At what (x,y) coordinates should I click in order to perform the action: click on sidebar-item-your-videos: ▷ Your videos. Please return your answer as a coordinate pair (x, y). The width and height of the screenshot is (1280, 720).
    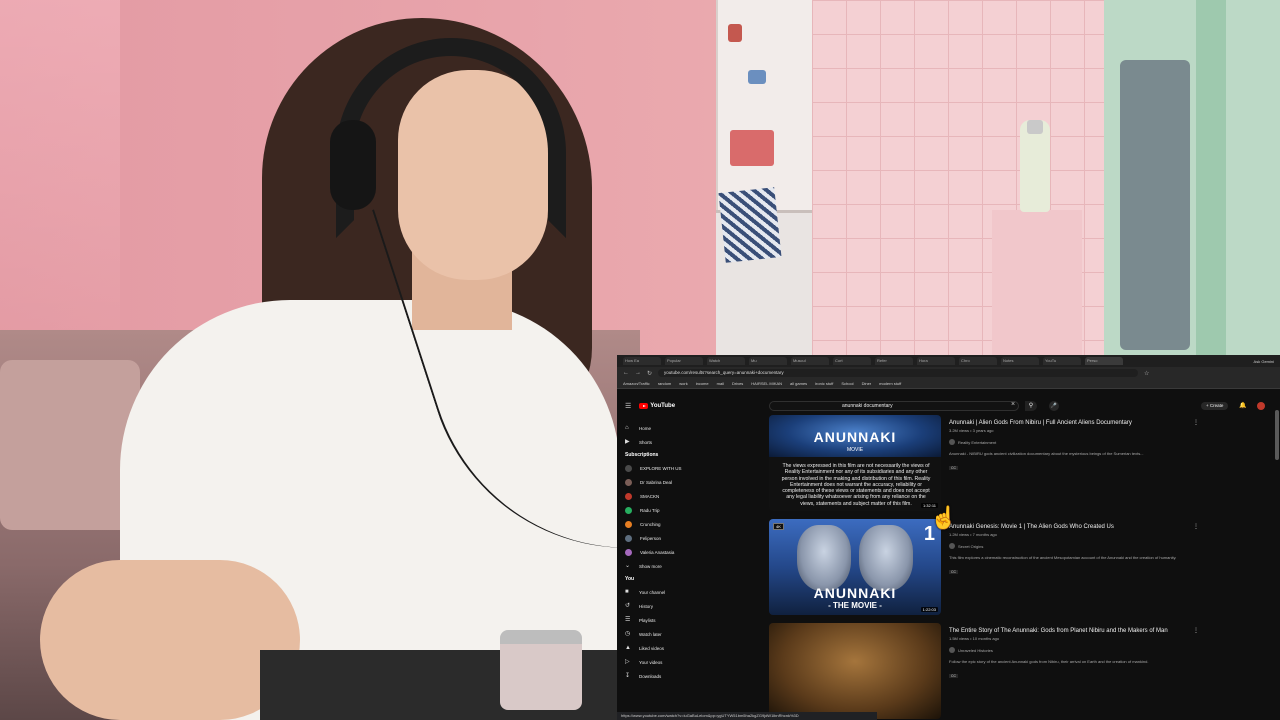
    Looking at the image, I should click on (678, 662).